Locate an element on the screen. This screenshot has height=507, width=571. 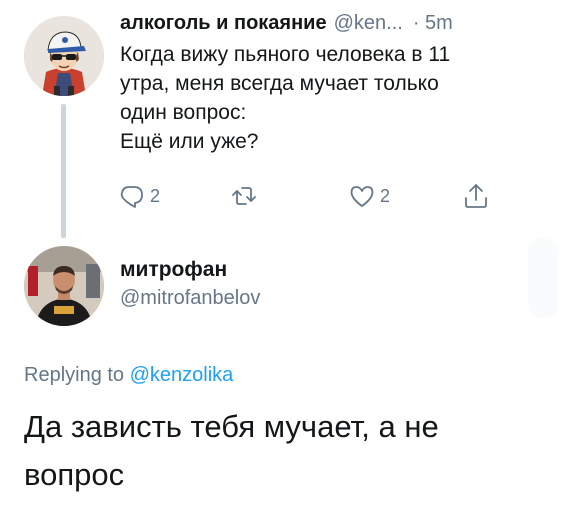
tweet2-author-handle: @mitrofanbelov is located at coordinates (190, 298).